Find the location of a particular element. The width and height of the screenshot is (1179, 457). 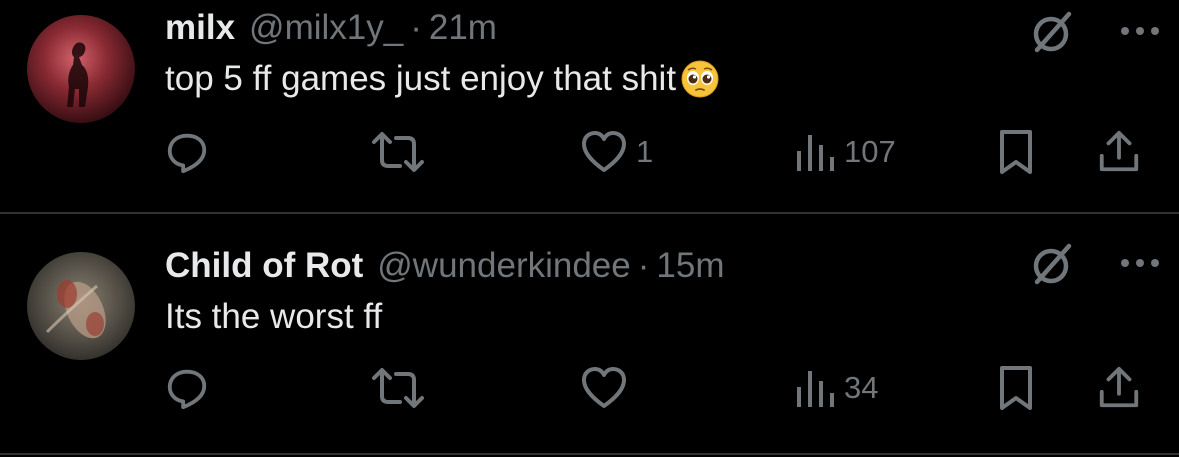

like-button: 1 is located at coordinates (616, 152).